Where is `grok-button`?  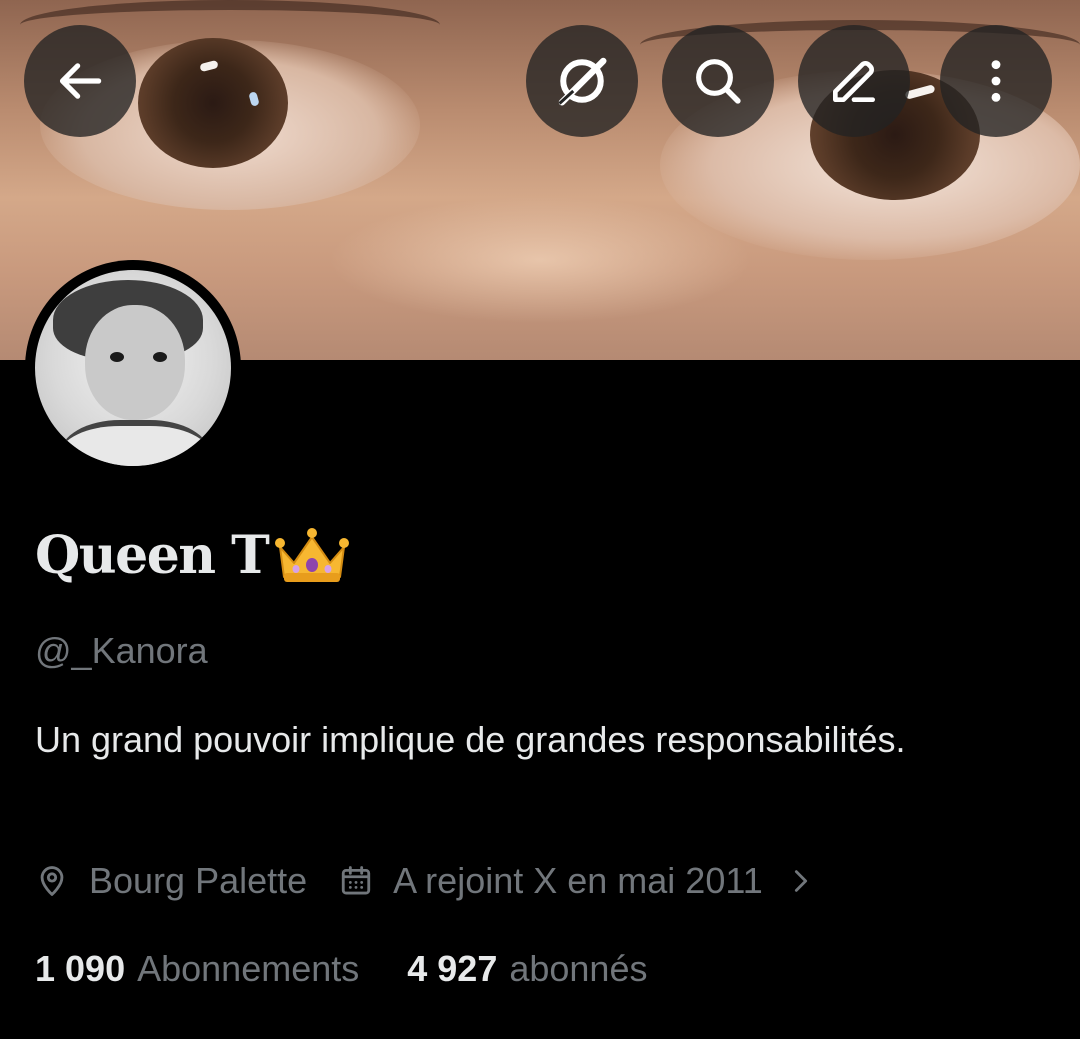
grok-button is located at coordinates (582, 81).